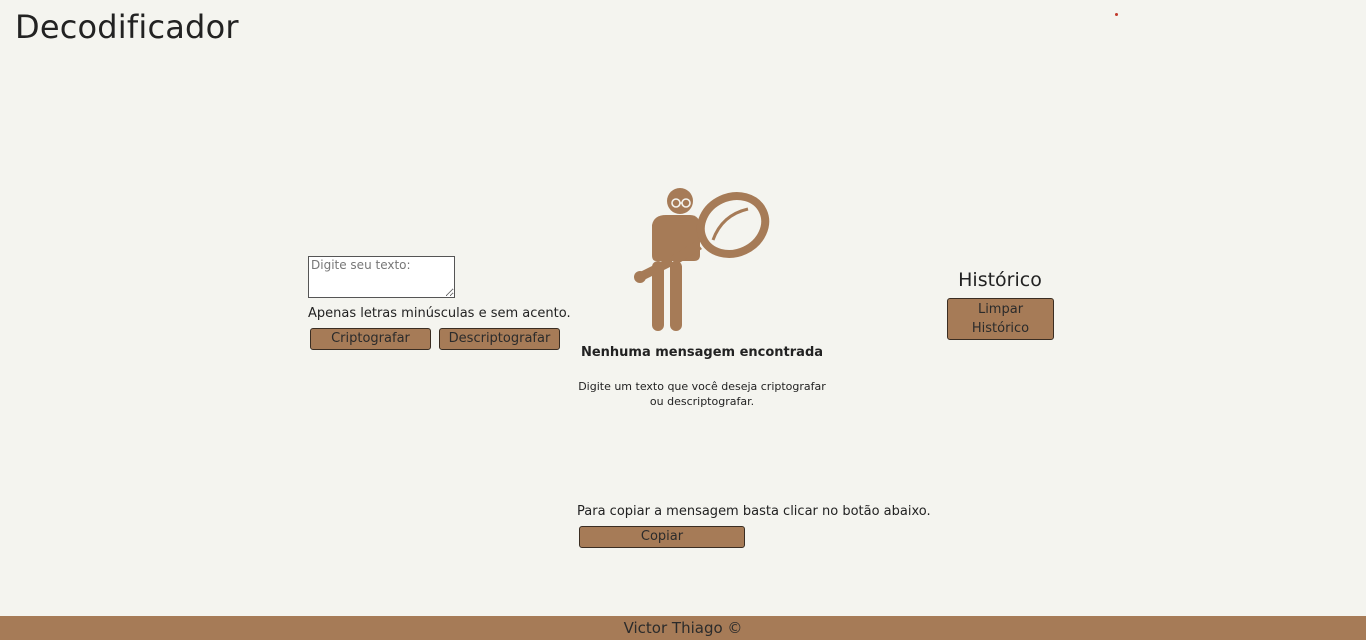 This screenshot has height=640, width=1366. I want to click on input-hint: Apenas letras minúsculas e sem acento., so click(439, 313).